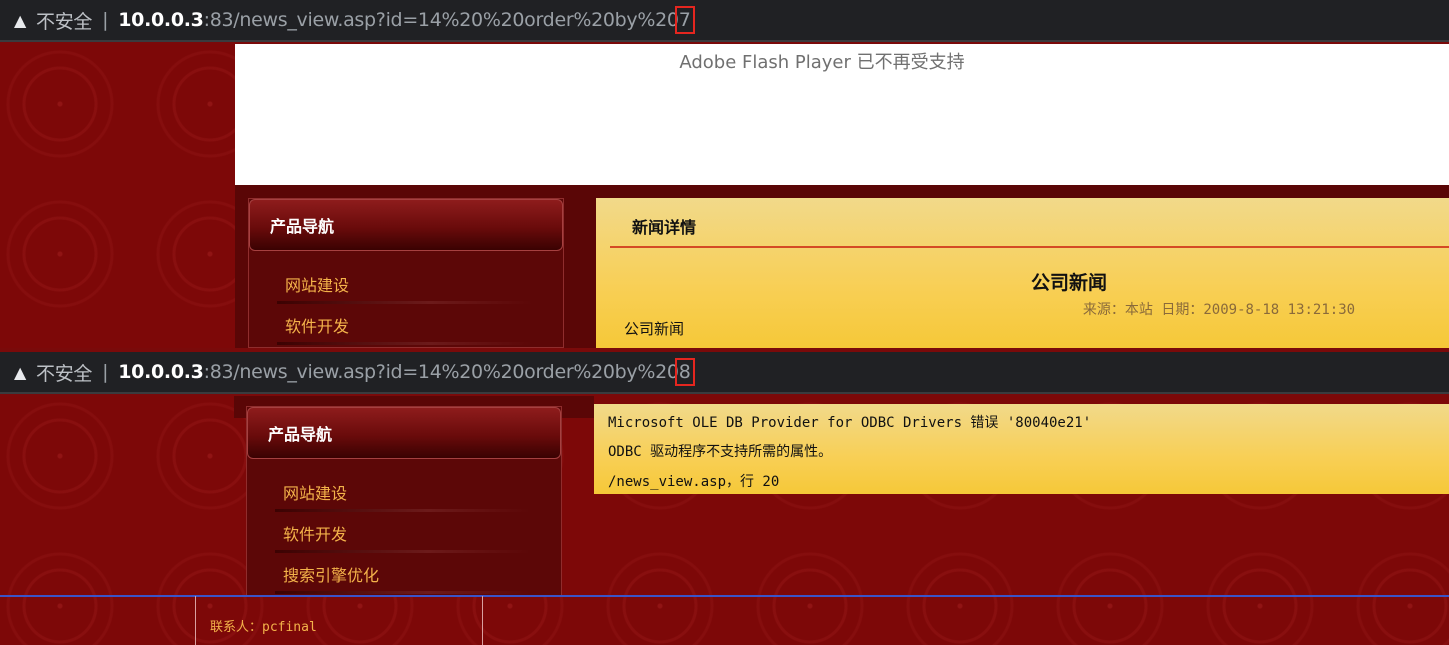  What do you see at coordinates (263, 627) in the screenshot?
I see `footer-contact: 联系人：pcfinal` at bounding box center [263, 627].